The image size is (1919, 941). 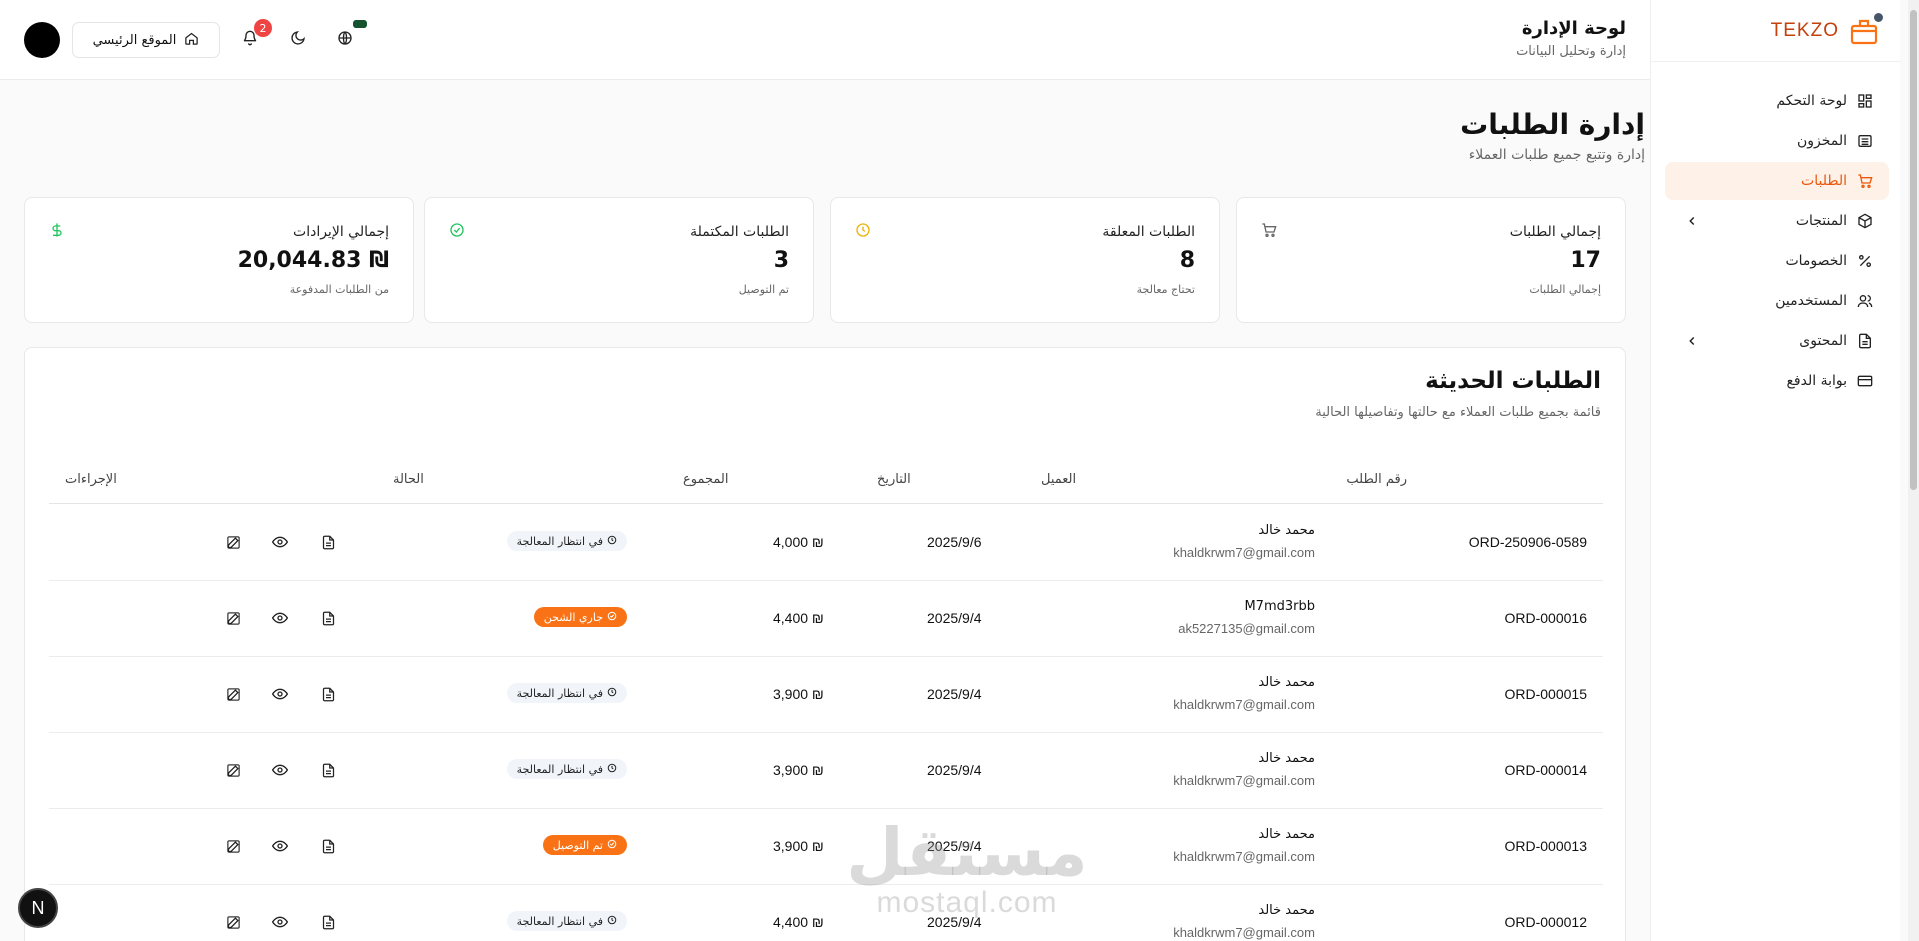 I want to click on page-scrollbar, so click(x=1913, y=470).